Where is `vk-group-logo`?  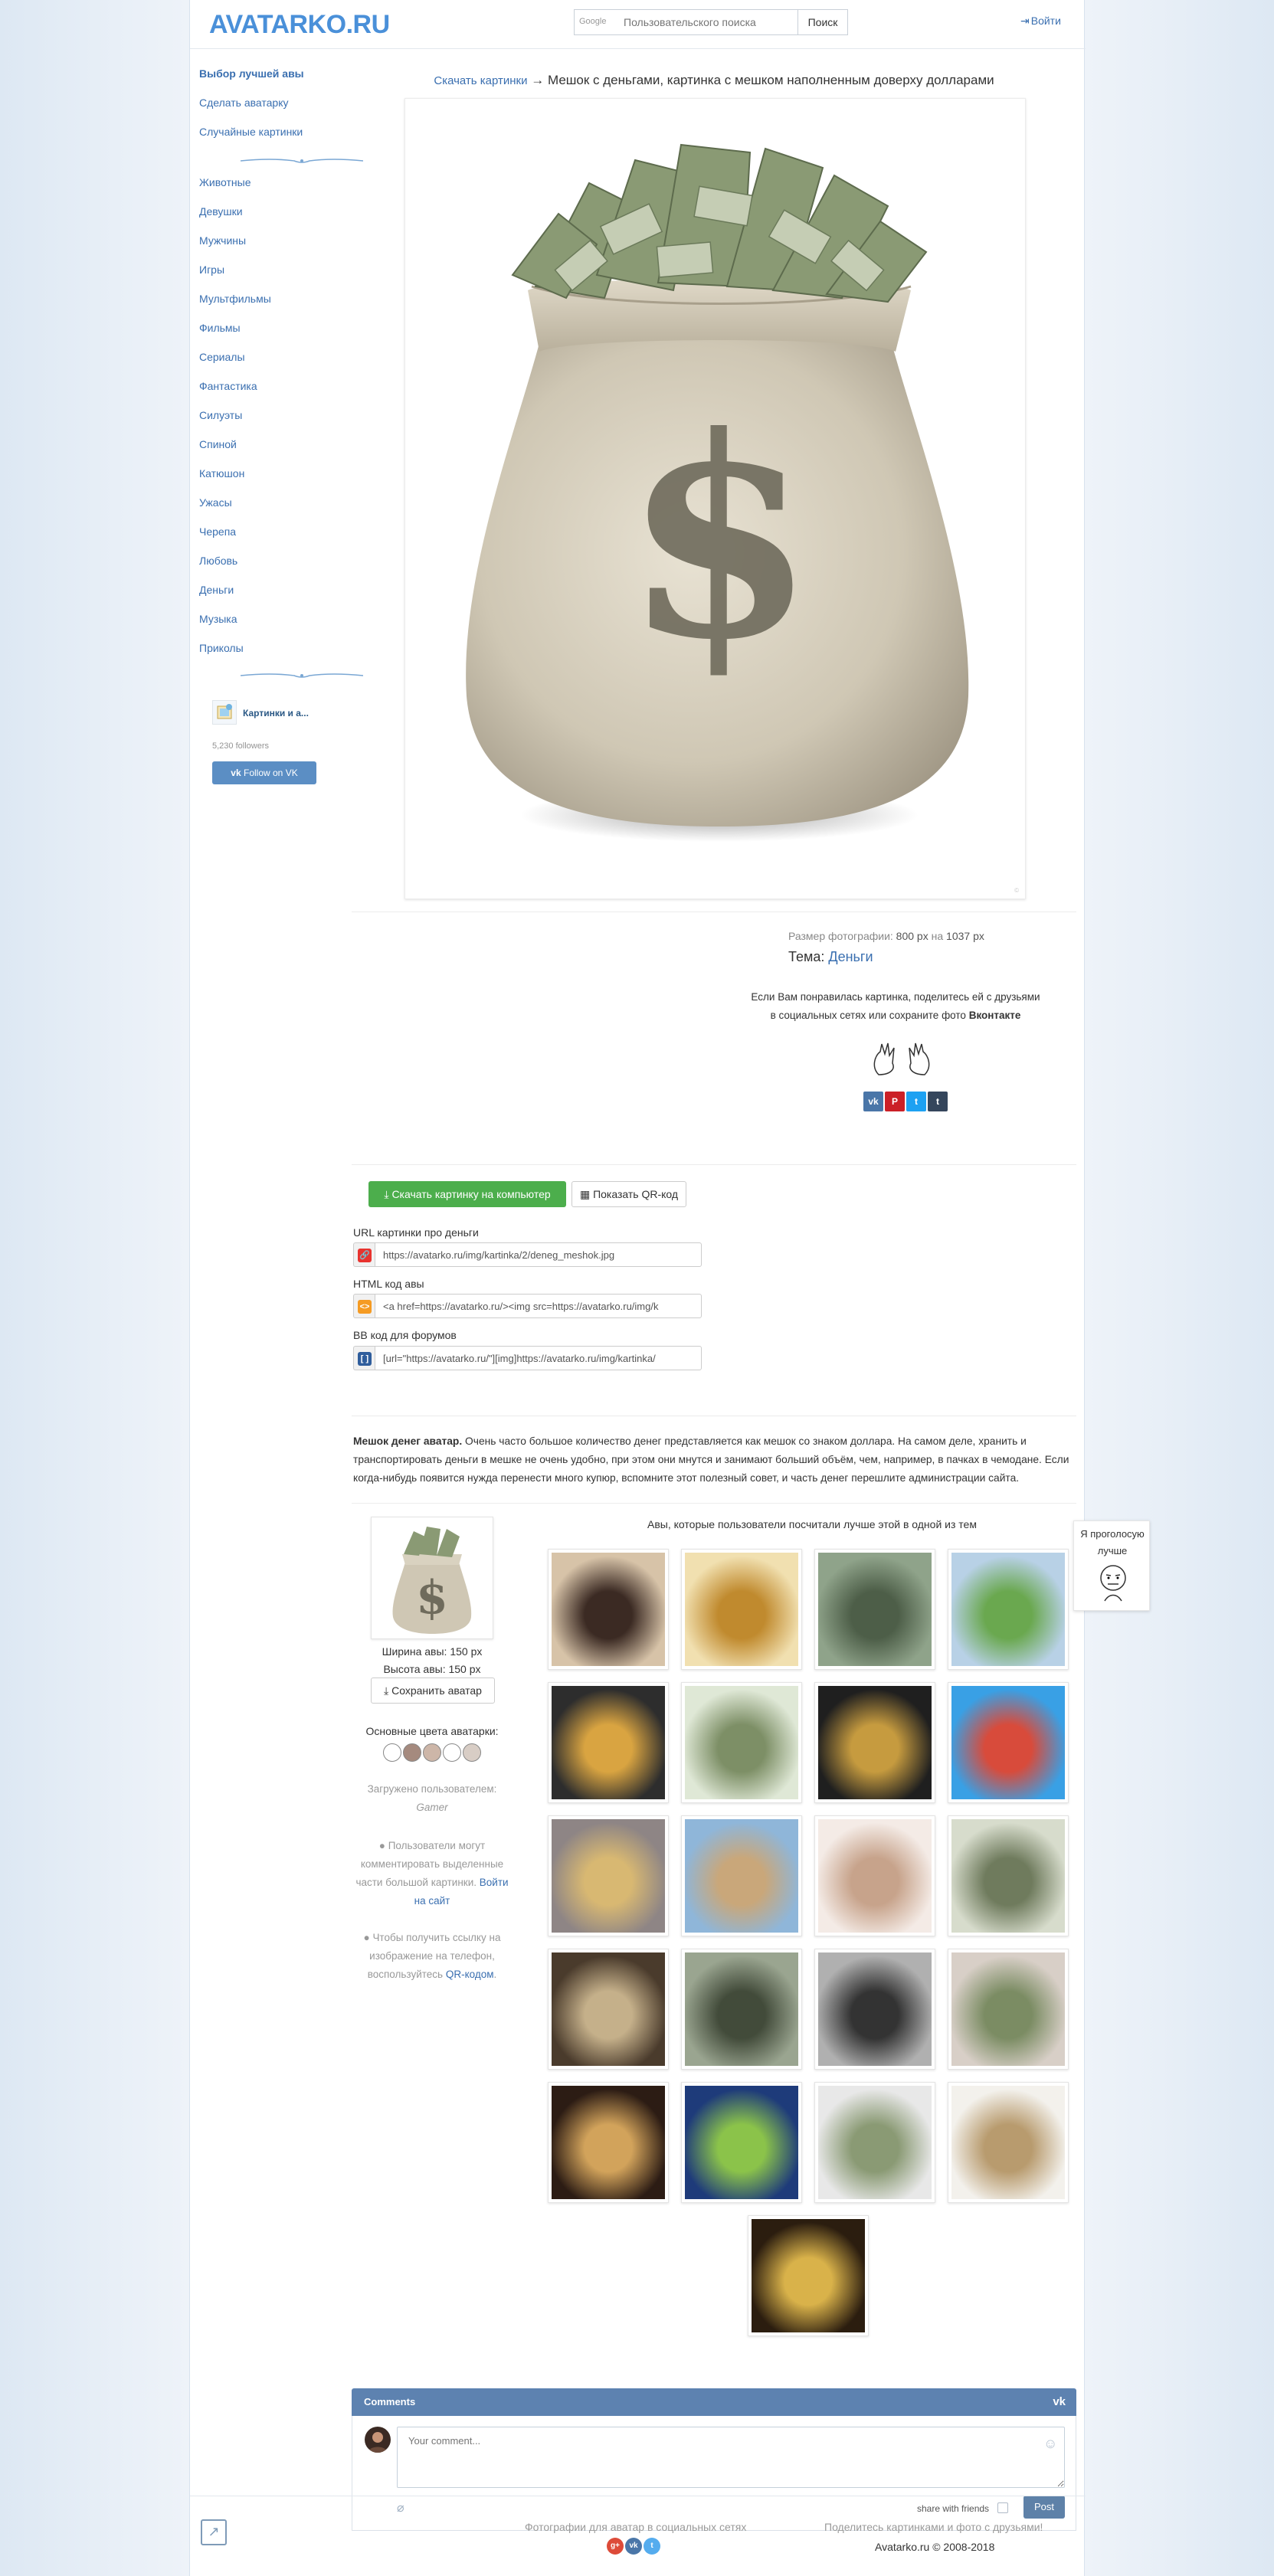
vk-group-logo is located at coordinates (224, 712).